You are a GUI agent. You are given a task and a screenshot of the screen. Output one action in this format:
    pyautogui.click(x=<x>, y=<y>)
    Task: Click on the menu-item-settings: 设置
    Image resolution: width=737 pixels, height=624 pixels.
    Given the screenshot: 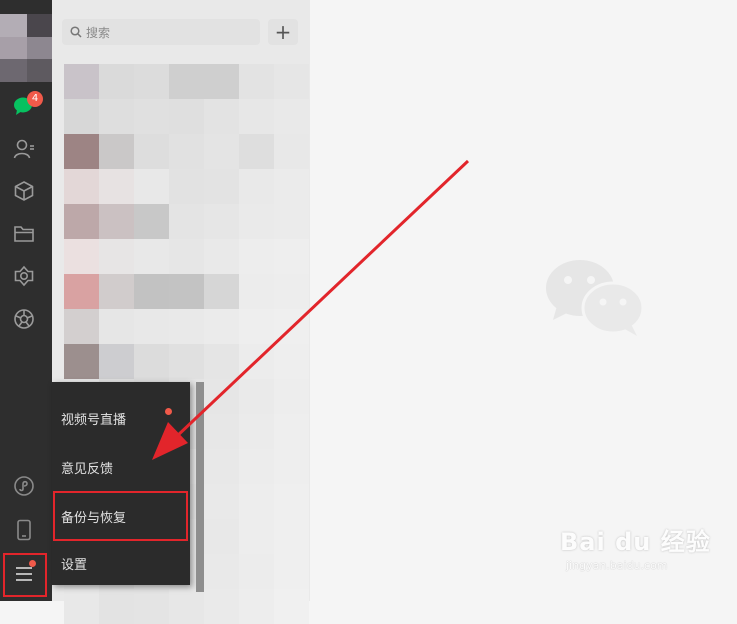 What is the action you would take?
    pyautogui.click(x=121, y=563)
    